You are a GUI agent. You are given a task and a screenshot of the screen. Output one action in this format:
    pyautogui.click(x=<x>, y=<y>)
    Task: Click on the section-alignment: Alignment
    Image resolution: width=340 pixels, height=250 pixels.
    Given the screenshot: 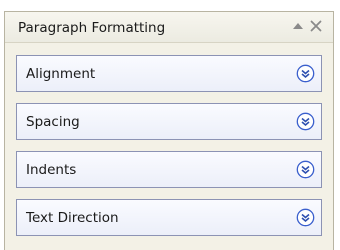 What is the action you would take?
    pyautogui.click(x=169, y=73)
    